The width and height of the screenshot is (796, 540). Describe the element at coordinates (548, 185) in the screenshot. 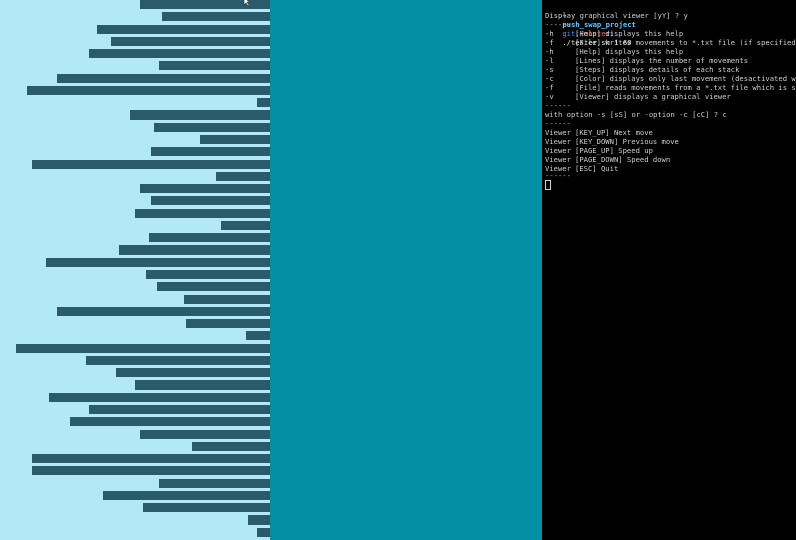

I see `terminal-cursor` at that location.